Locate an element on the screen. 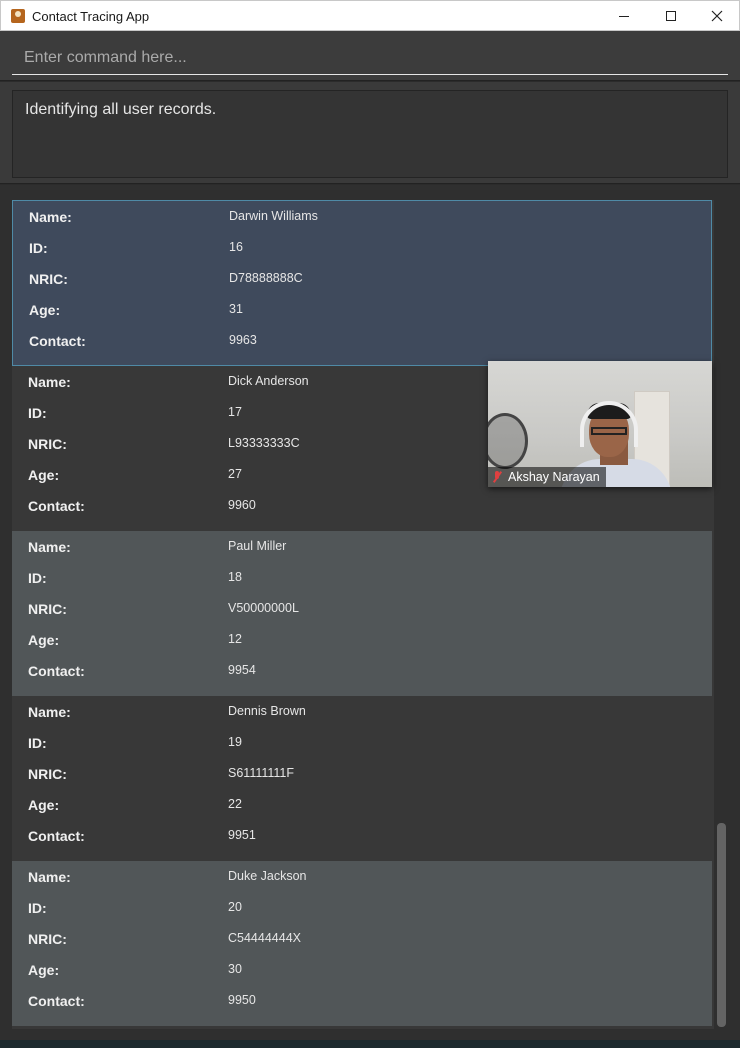 Image resolution: width=740 pixels, height=1048 pixels. person-id: 19 is located at coordinates (235, 742).